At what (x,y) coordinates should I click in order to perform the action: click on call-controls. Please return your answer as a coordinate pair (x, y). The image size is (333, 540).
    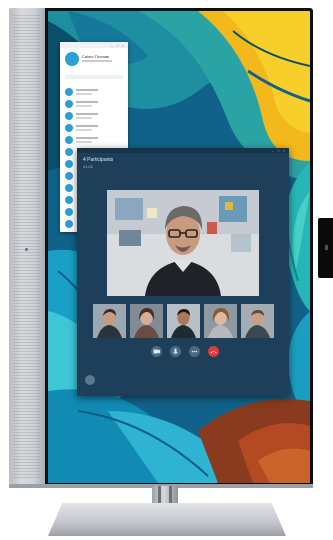
    Looking at the image, I should click on (186, 352).